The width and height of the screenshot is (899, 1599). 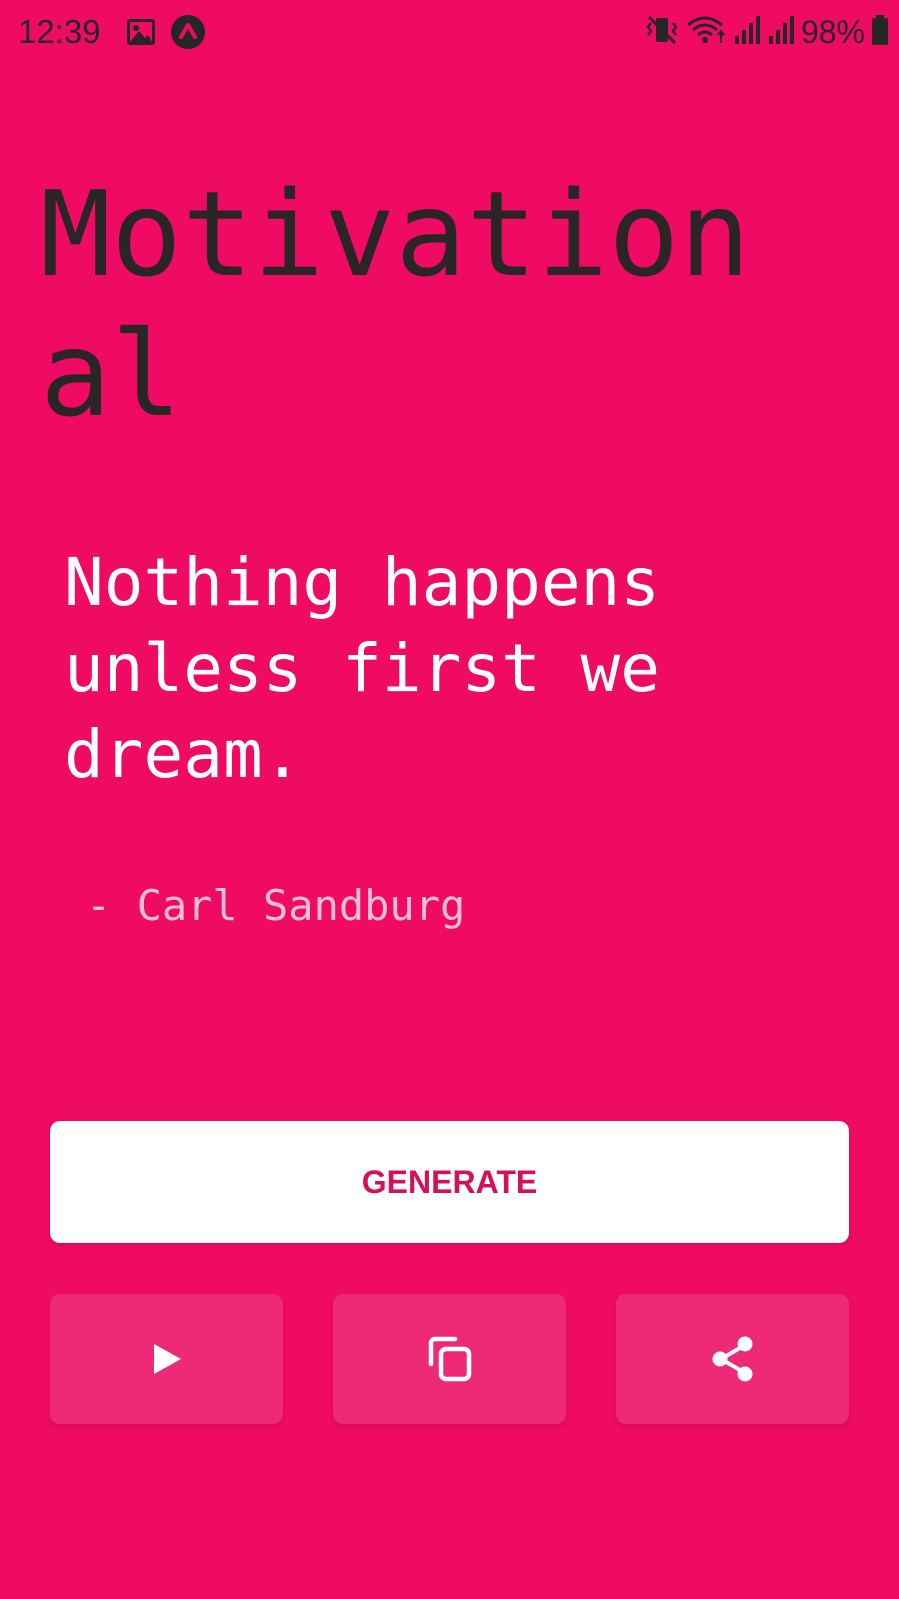 What do you see at coordinates (706, 32) in the screenshot?
I see `wifi-icon` at bounding box center [706, 32].